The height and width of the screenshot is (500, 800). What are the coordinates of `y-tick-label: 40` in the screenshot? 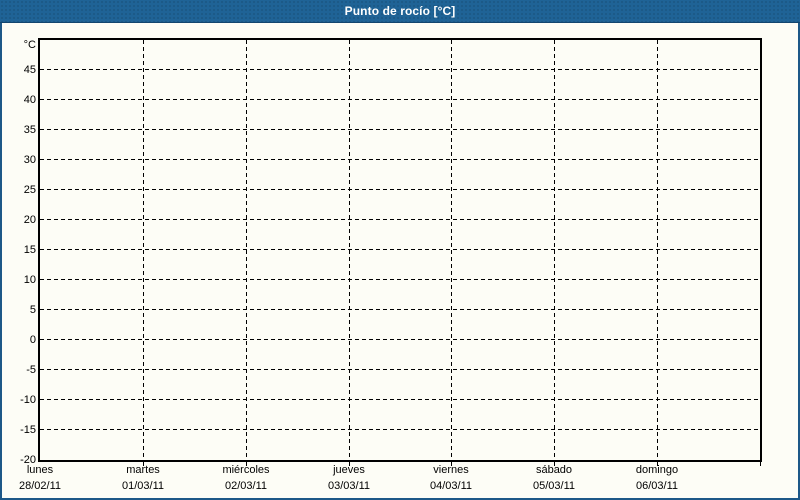 It's located at (29, 100).